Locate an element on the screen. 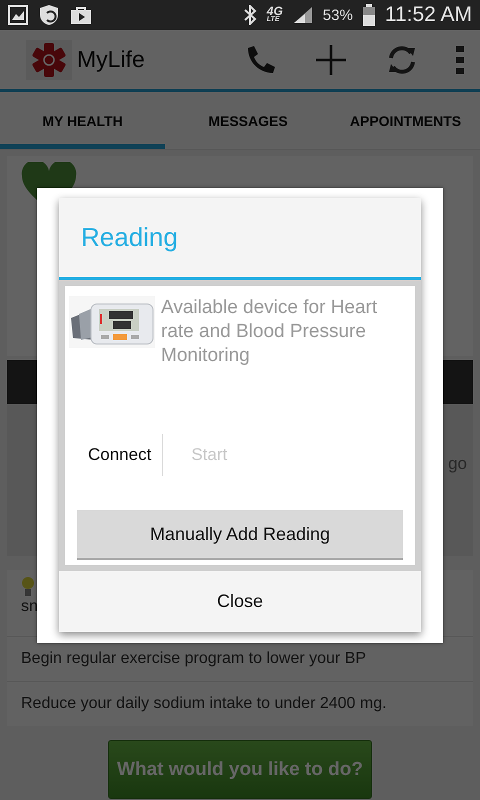 This screenshot has height=800, width=480. app-title: MyLife is located at coordinates (111, 59).